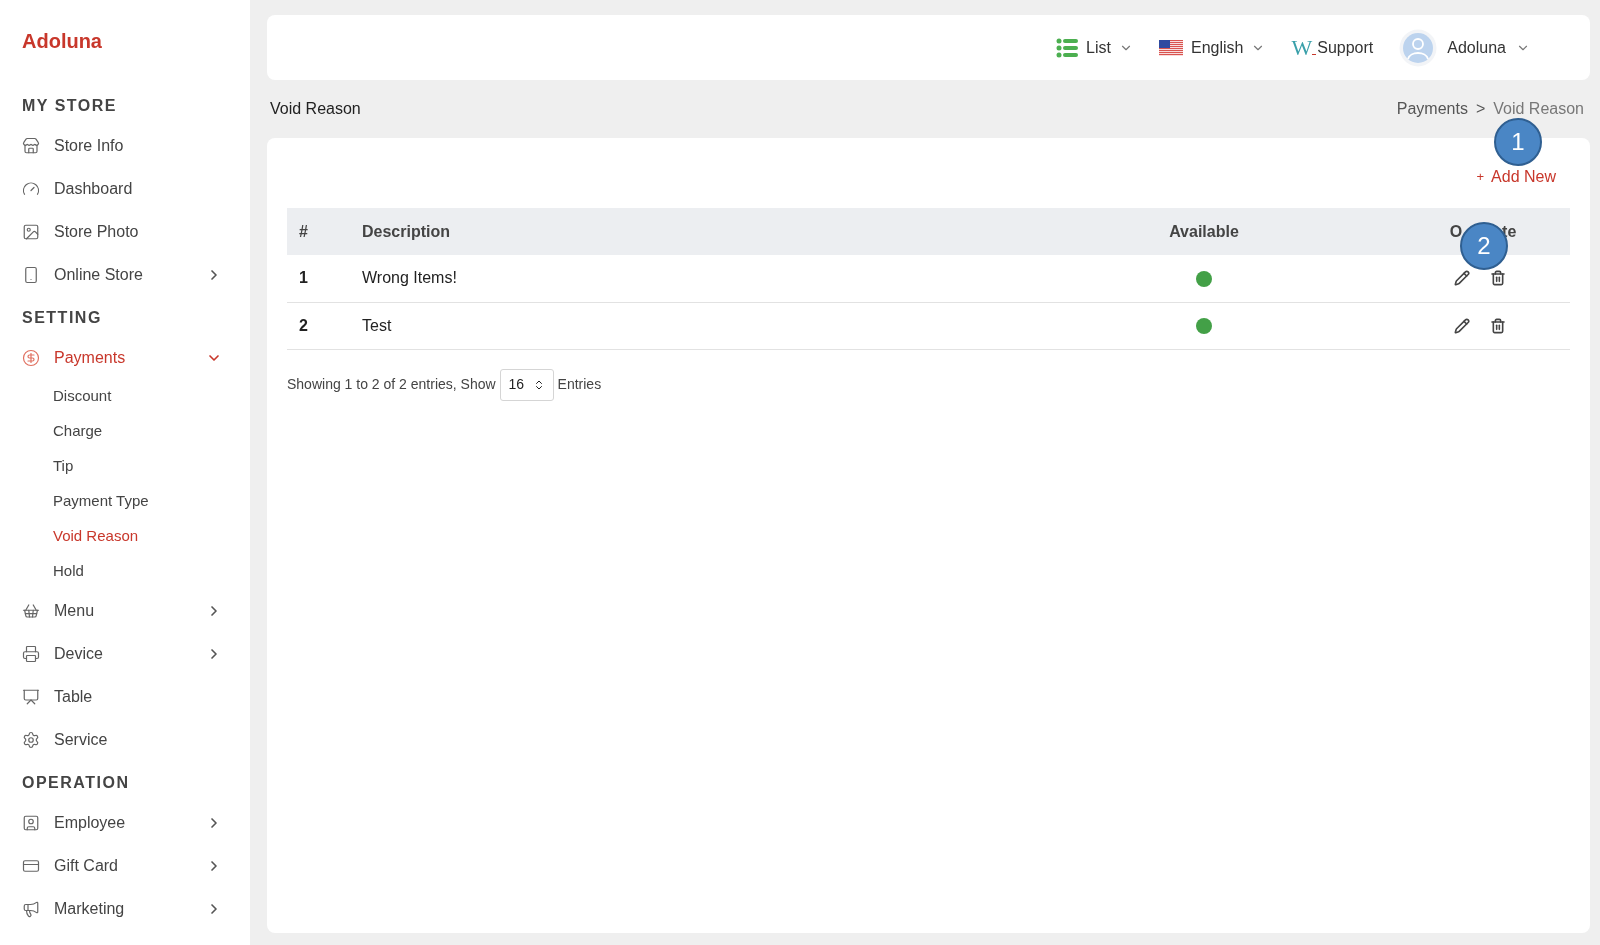 The width and height of the screenshot is (1600, 945). Describe the element at coordinates (125, 823) in the screenshot. I see `sidebar-item: Employee` at that location.